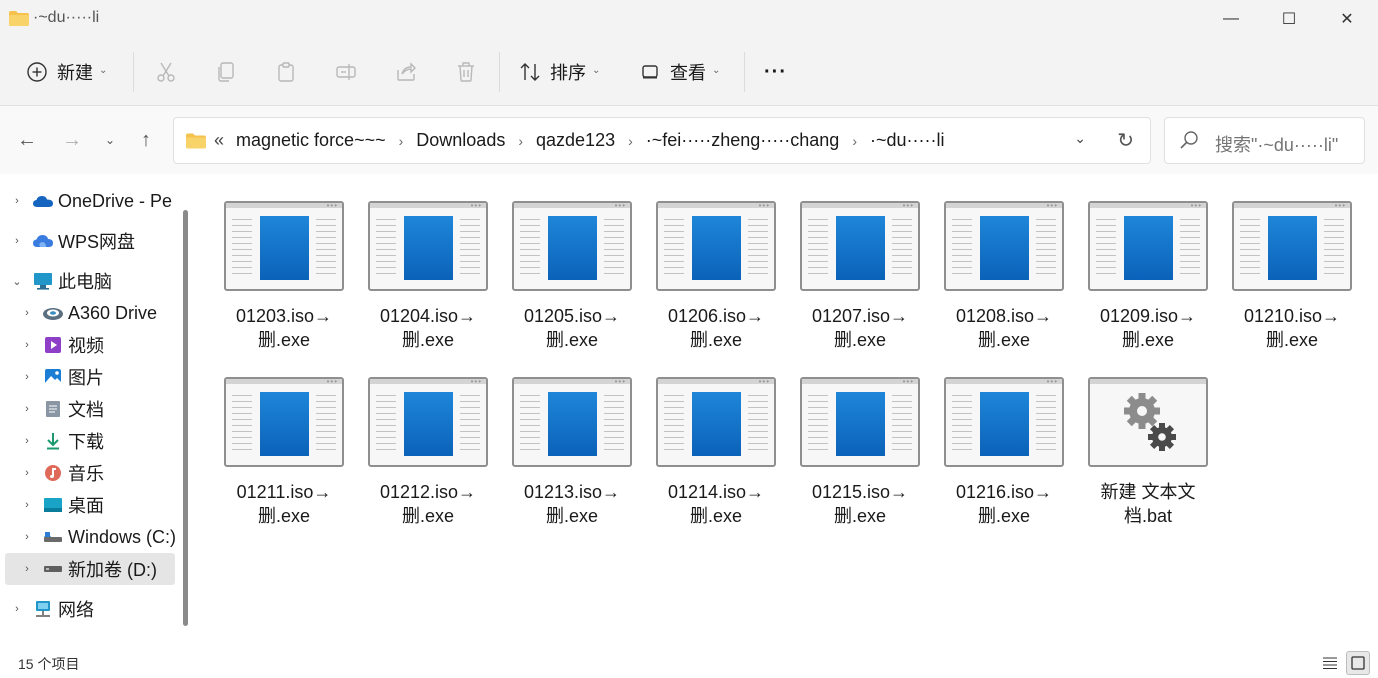 The width and height of the screenshot is (1378, 678). I want to click on file-item: ••• 01216.iso→ 删.exe, so click(1002, 438).